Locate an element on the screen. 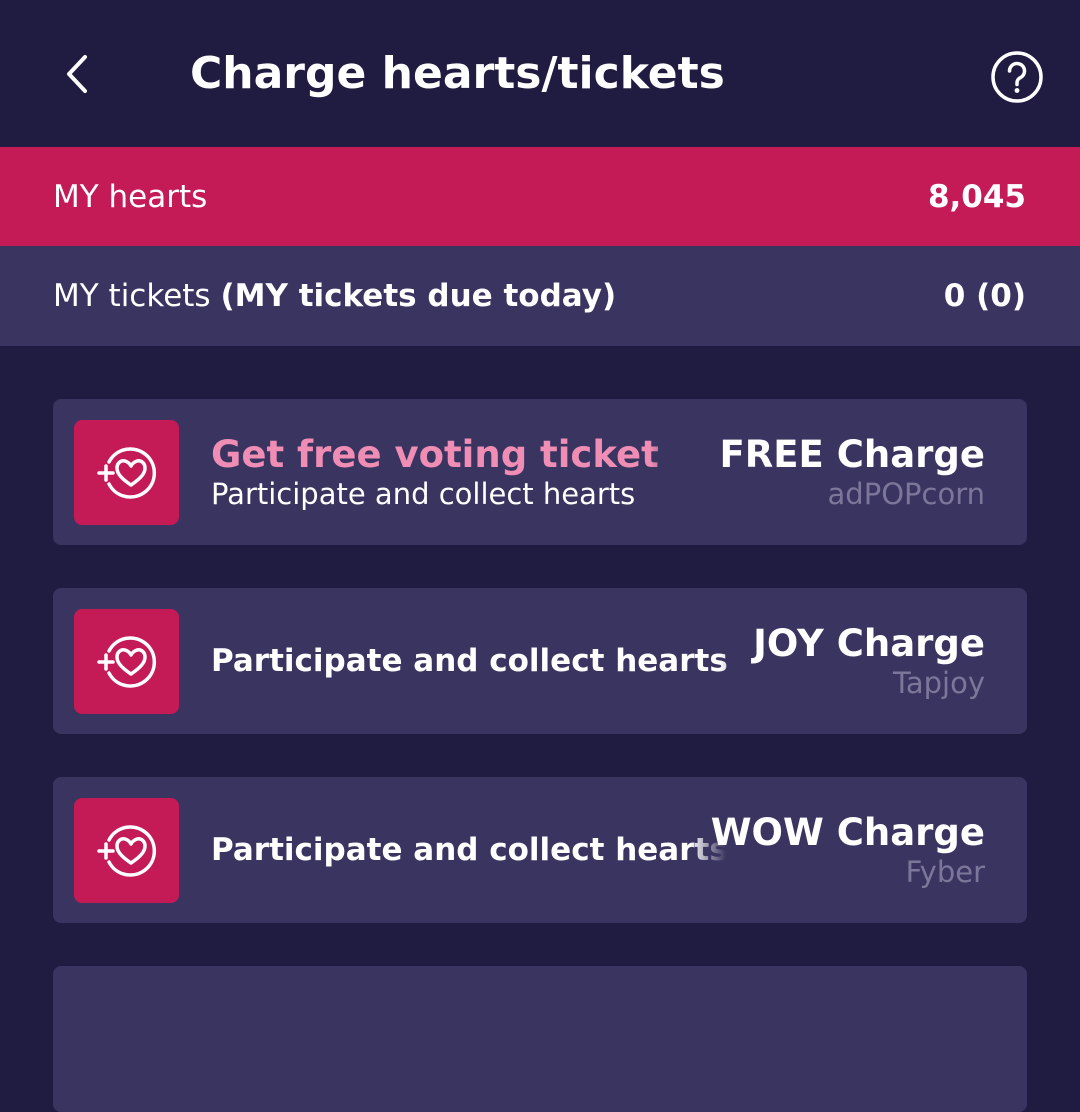  my-tickets-due-label: (MY tickets due today) is located at coordinates (418, 296).